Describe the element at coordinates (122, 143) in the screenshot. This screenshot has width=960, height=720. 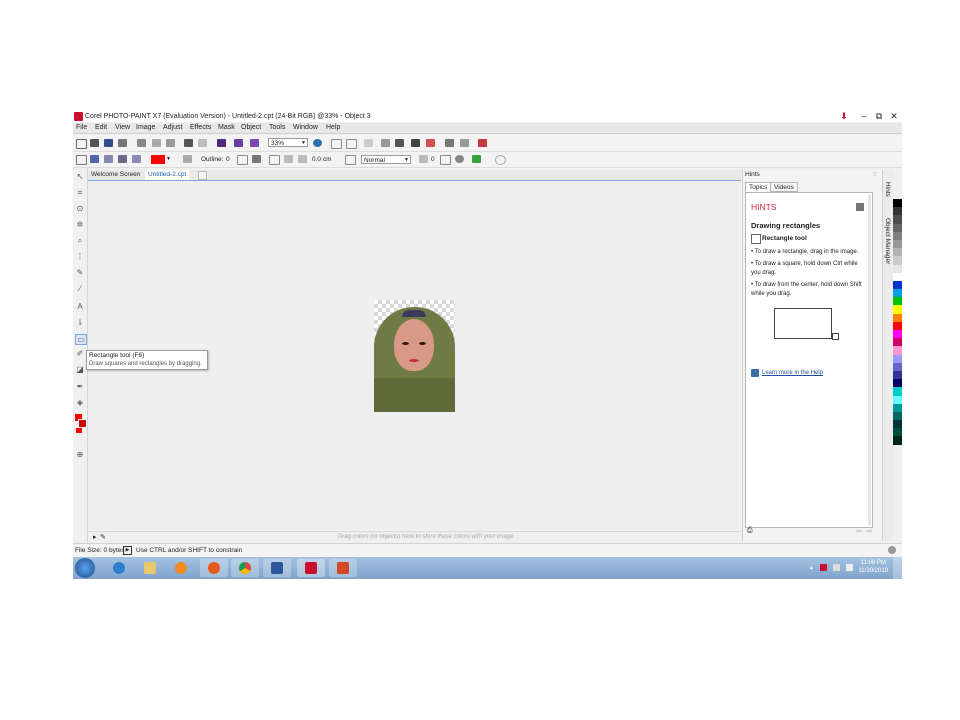
I see `print-icon` at that location.